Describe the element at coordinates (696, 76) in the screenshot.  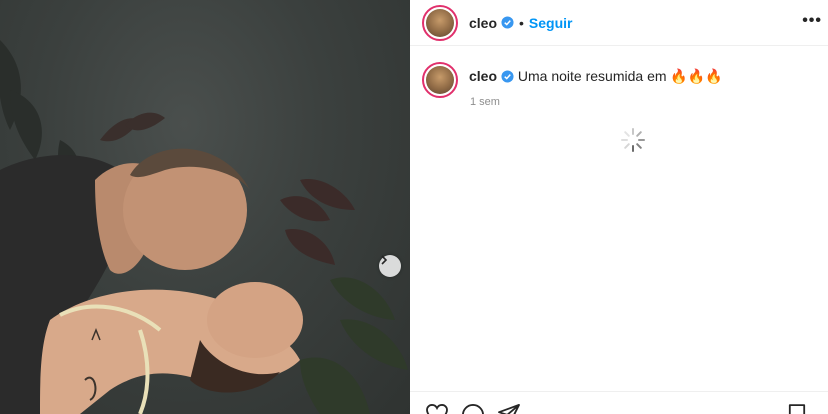
I see `caption-emoji: 🔥🔥🔥` at that location.